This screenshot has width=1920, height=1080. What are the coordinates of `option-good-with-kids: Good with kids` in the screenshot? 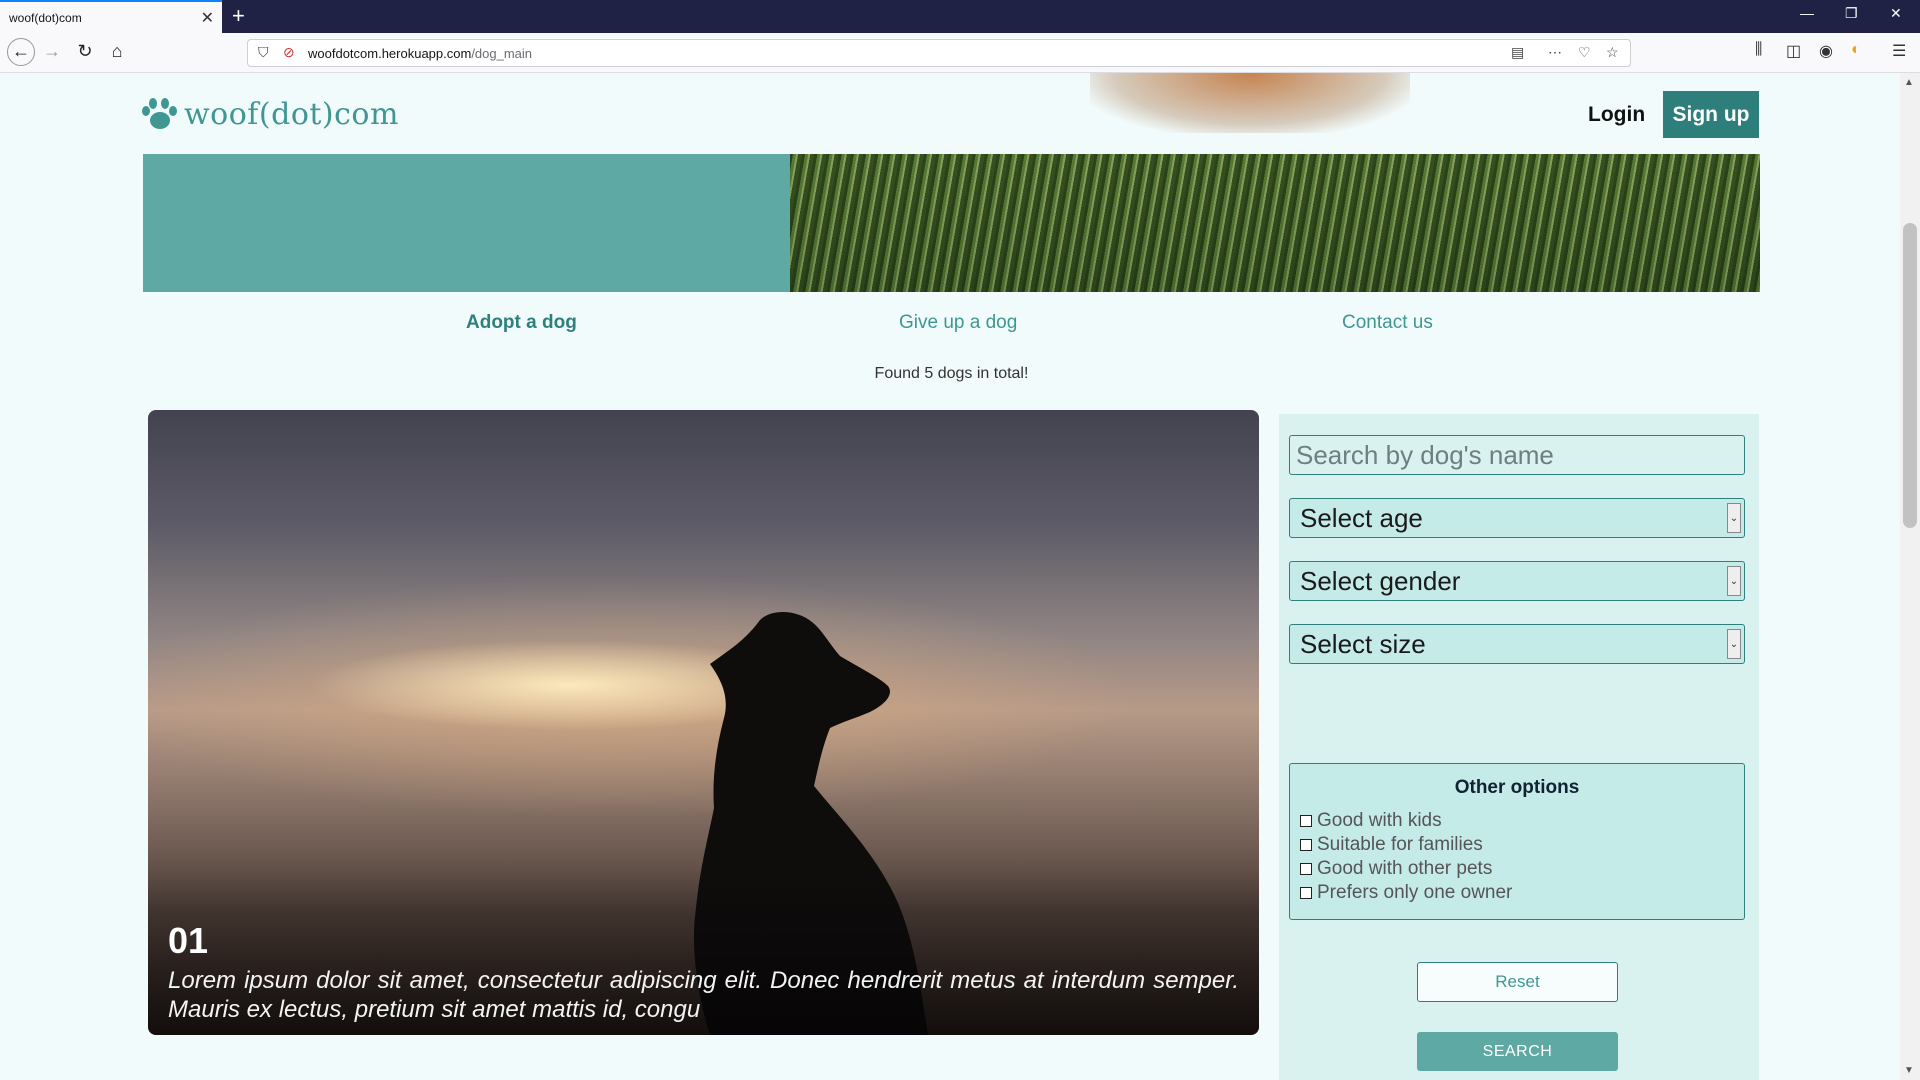 It's located at (1522, 821).